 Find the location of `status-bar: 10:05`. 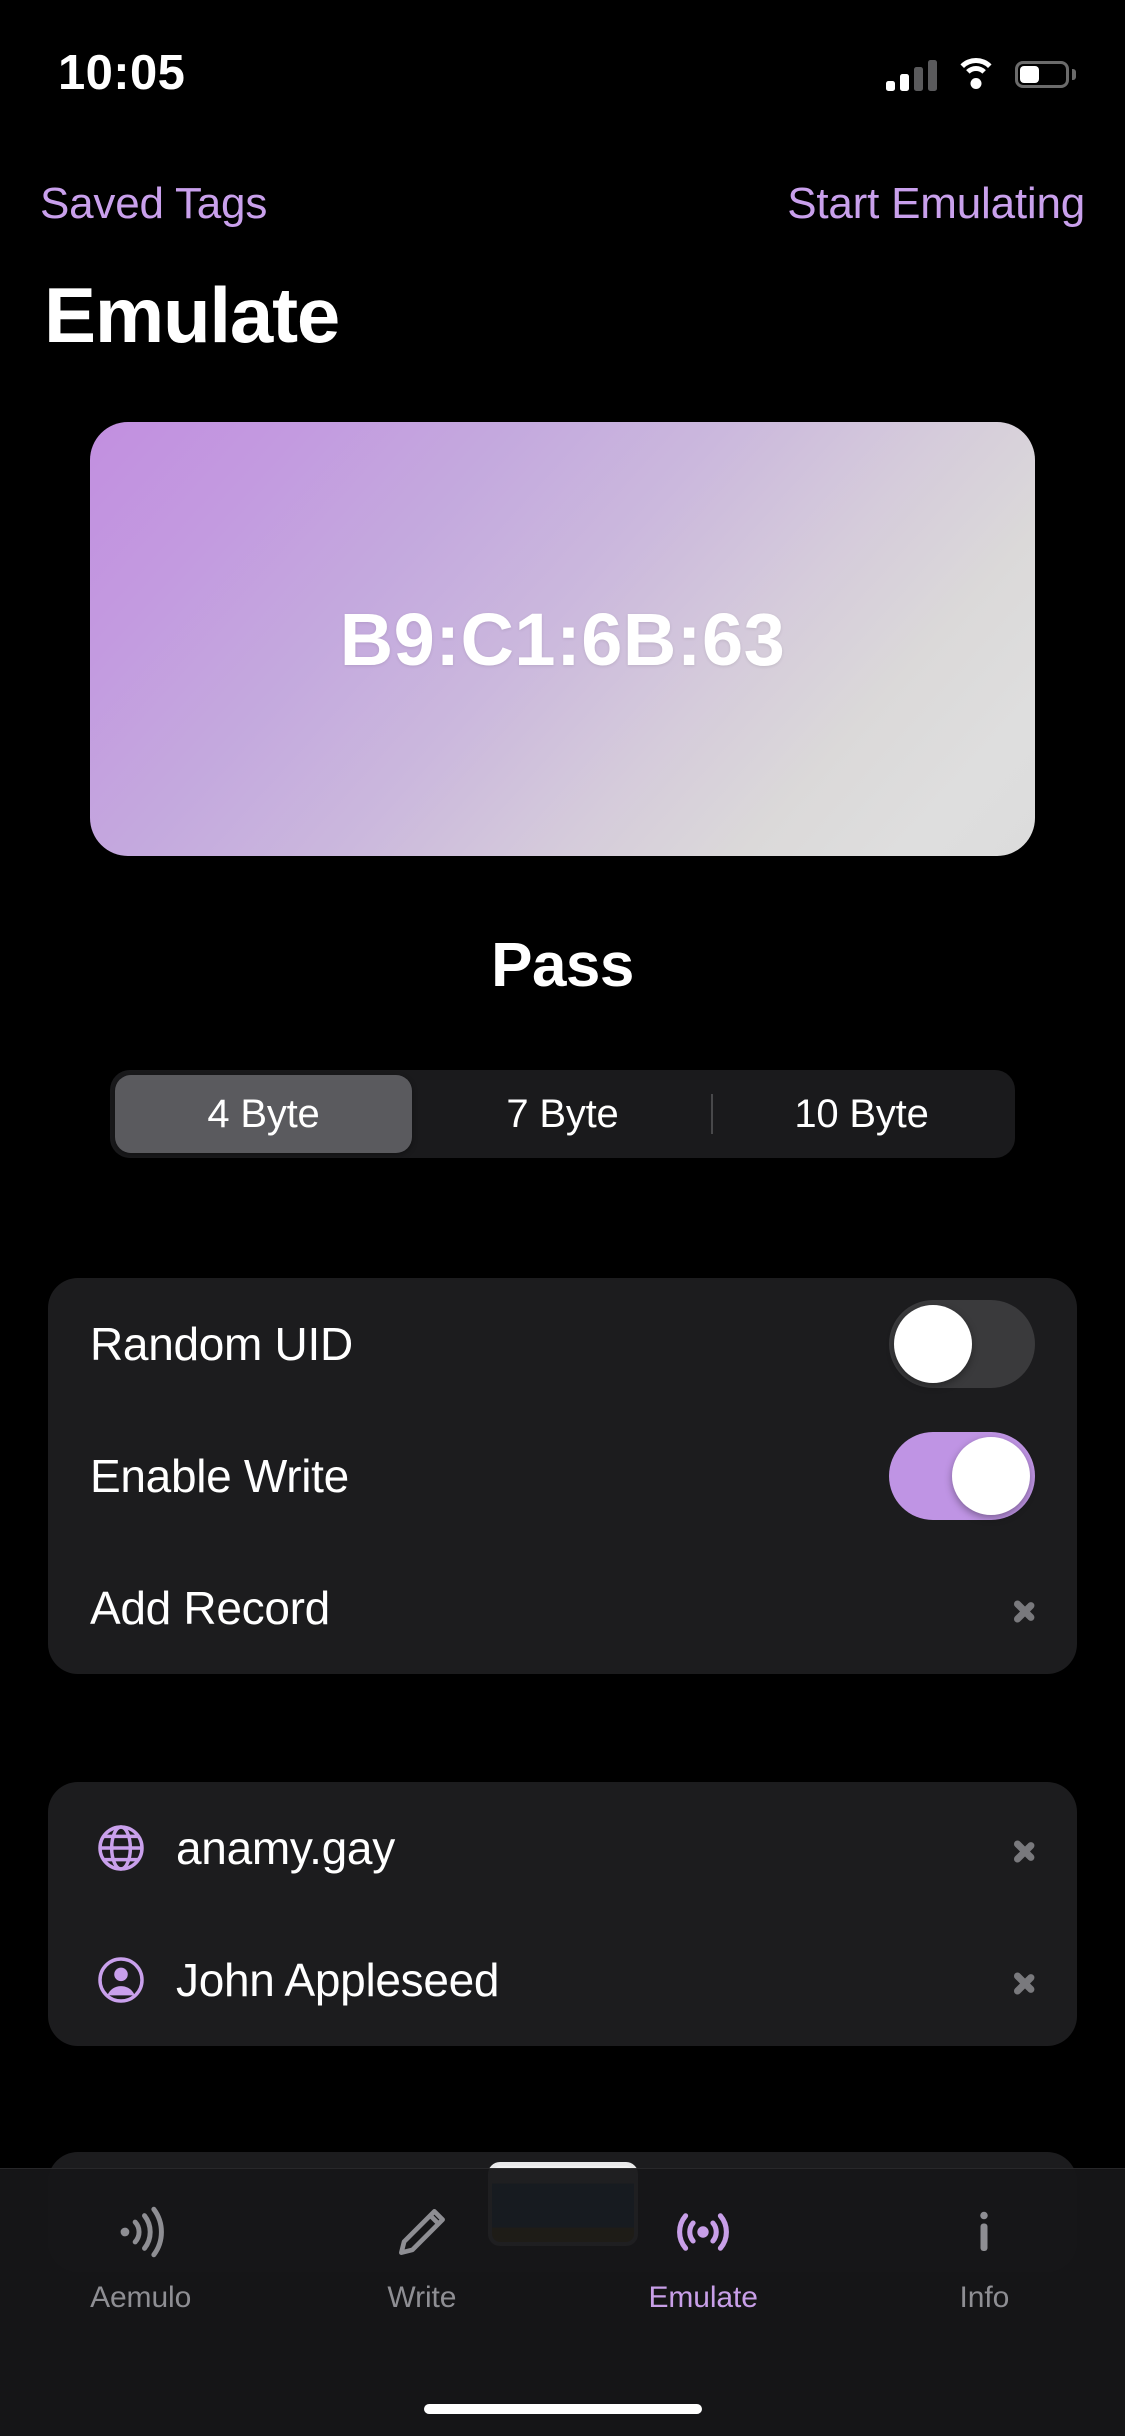

status-bar: 10:05 is located at coordinates (562, 66).